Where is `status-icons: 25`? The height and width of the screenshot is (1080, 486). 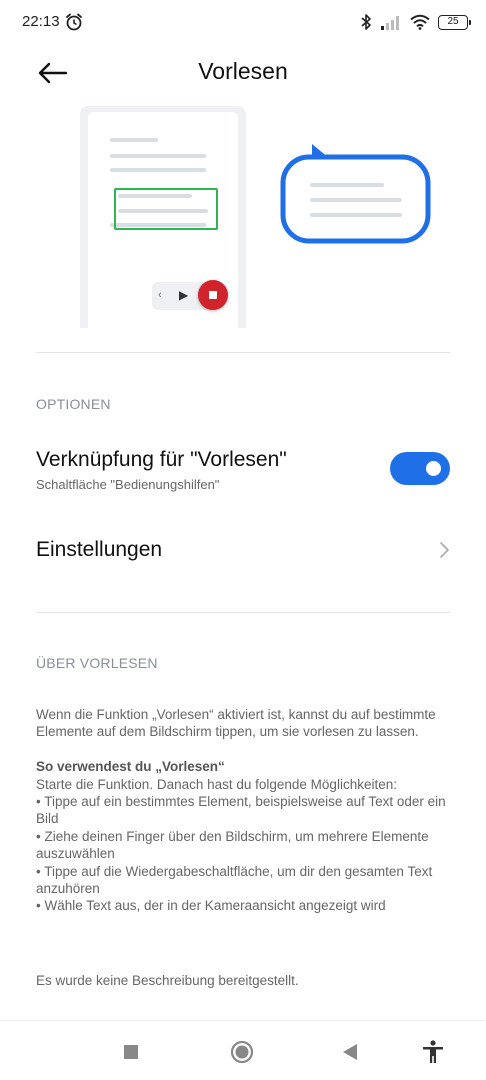
status-icons: 25 is located at coordinates (415, 22).